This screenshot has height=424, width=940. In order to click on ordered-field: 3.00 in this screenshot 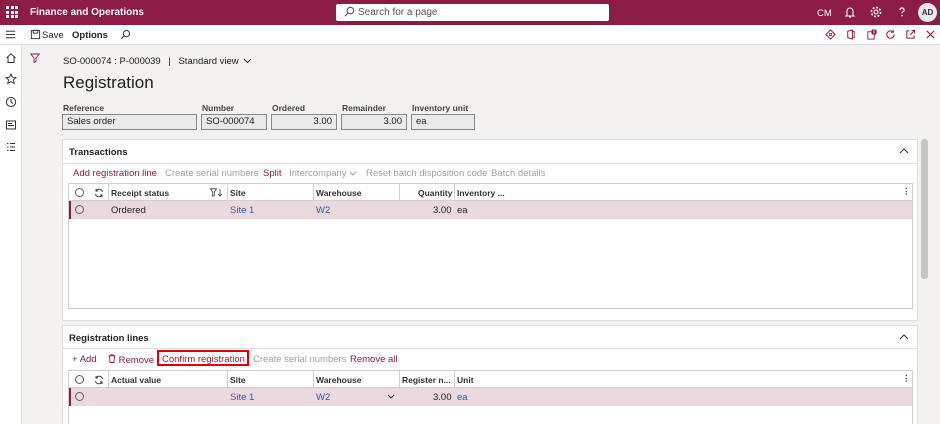, I will do `click(304, 122)`.